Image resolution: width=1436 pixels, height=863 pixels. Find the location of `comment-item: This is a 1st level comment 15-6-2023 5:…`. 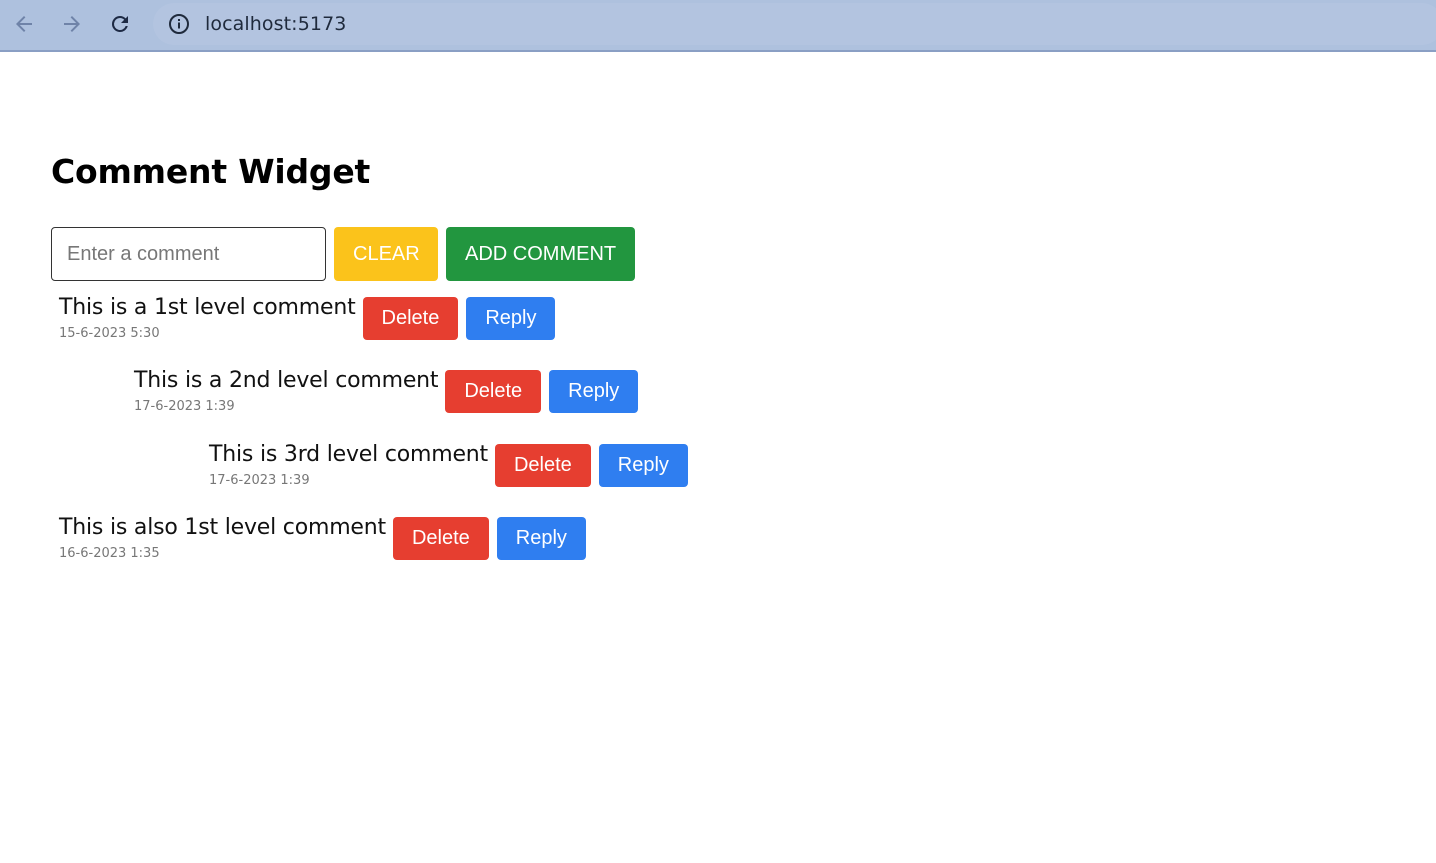

comment-item: This is a 1st level comment 15-6-2023 5:… is located at coordinates (307, 317).